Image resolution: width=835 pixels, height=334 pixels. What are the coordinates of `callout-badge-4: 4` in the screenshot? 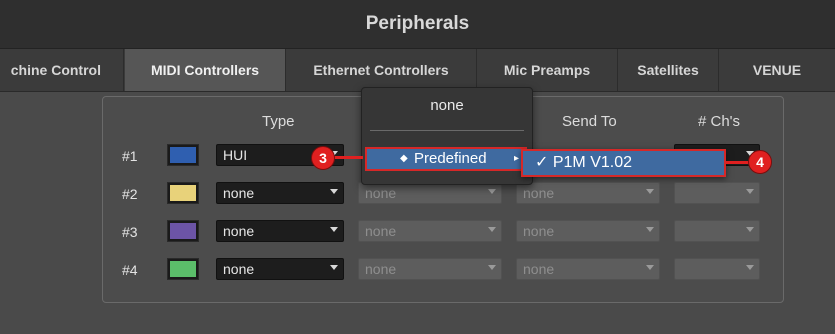 It's located at (760, 162).